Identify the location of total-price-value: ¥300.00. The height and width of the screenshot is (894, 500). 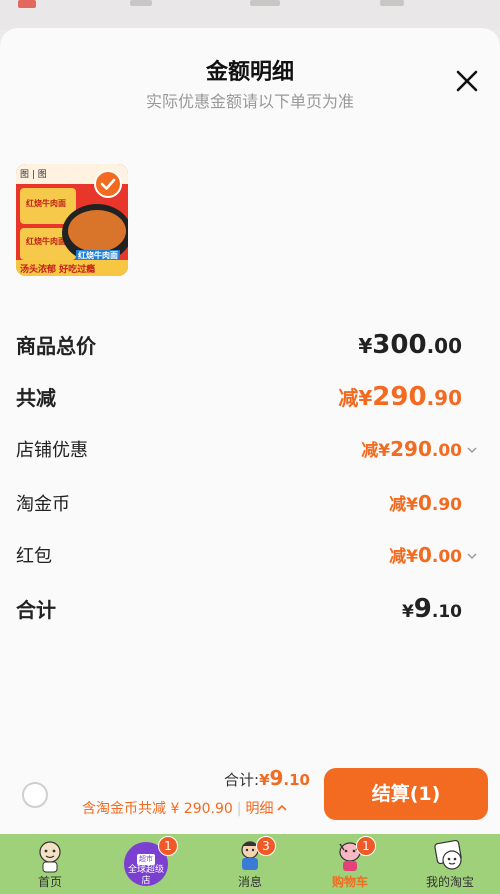
(410, 345).